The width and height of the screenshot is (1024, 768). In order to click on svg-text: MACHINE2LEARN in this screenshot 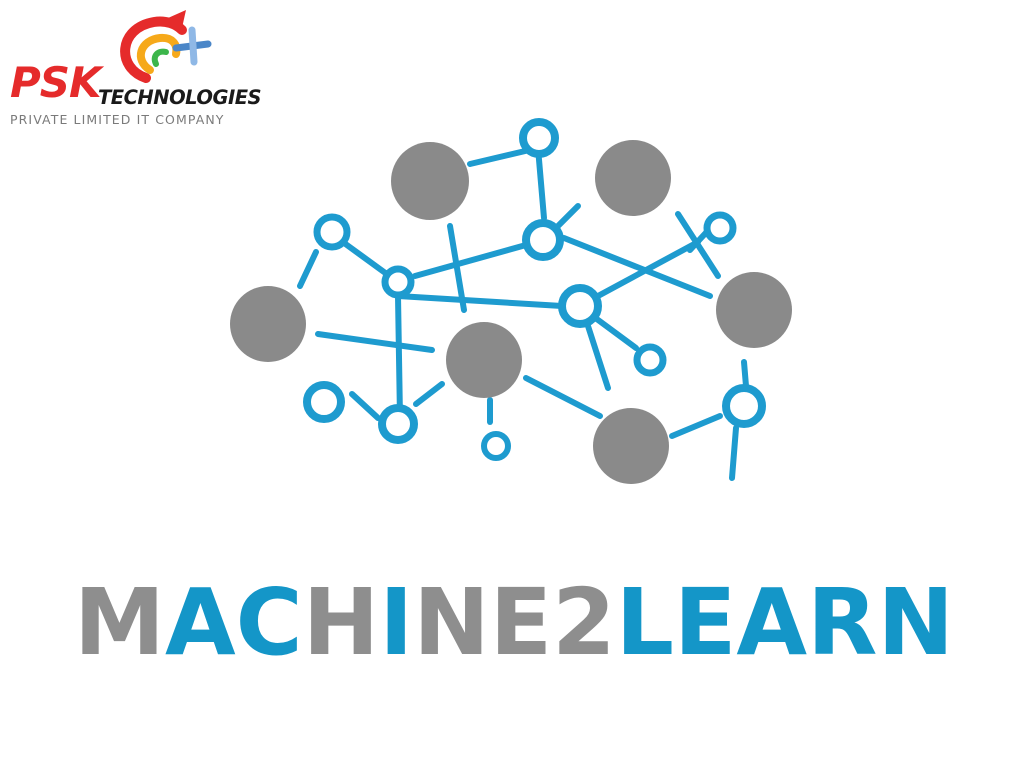, I will do `click(514, 622)`.